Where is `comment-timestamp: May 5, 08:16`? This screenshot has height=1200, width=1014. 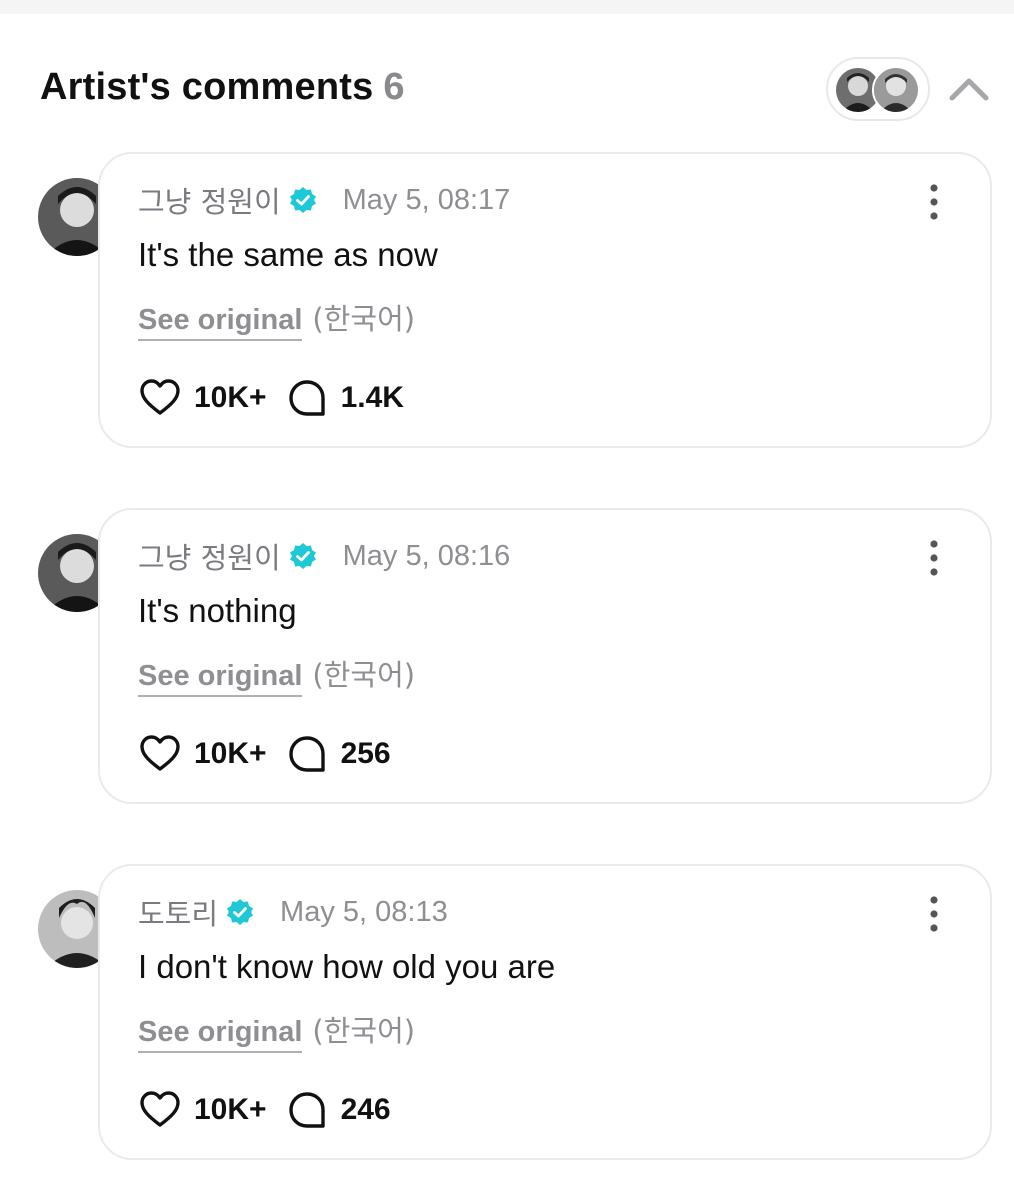
comment-timestamp: May 5, 08:16 is located at coordinates (426, 555).